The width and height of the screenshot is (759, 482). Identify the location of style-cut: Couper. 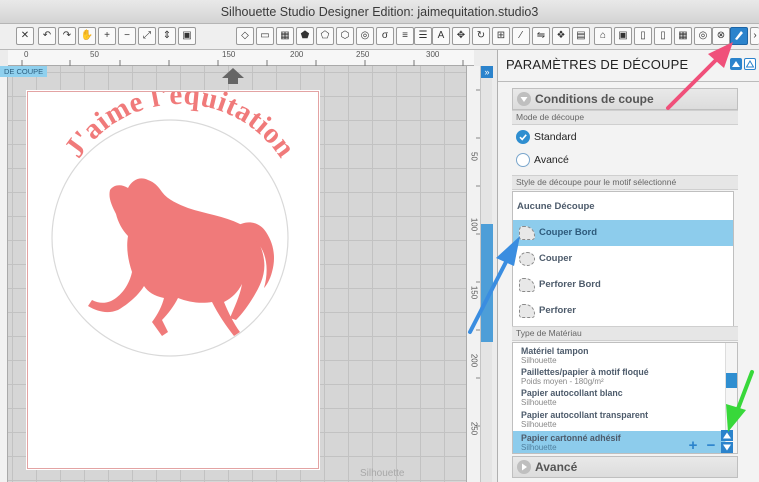
(623, 259).